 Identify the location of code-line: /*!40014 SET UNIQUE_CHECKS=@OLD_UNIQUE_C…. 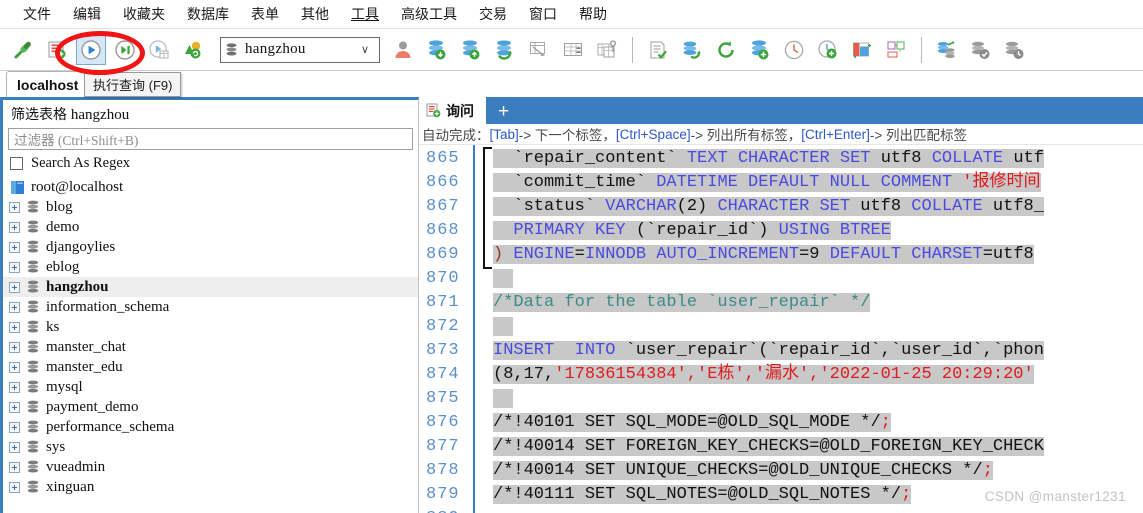
(809, 471).